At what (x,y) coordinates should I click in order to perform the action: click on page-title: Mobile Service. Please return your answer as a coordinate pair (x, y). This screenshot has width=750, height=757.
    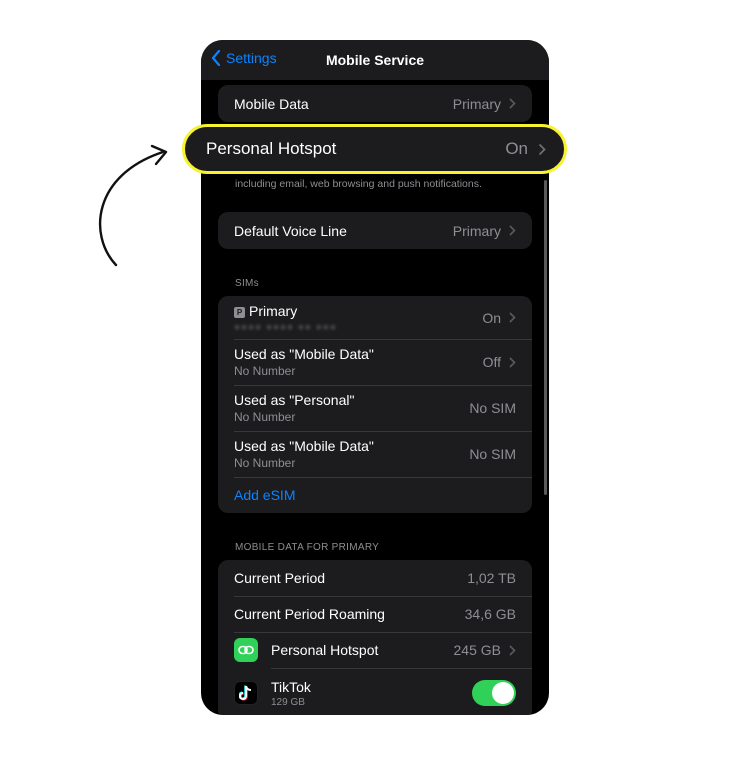
    Looking at the image, I should click on (375, 60).